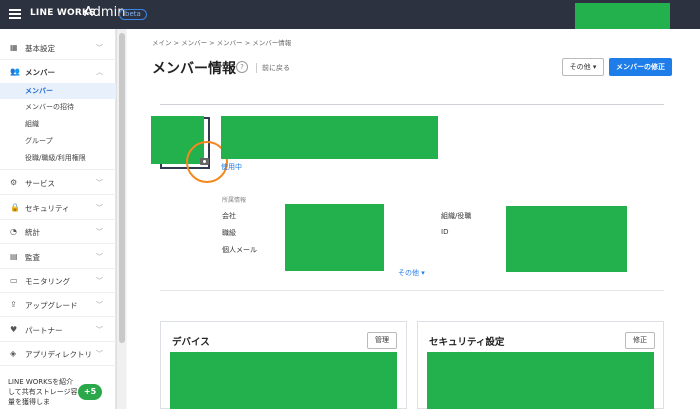  I want to click on sidebar-item-monitoring: ▭ モニタリング ﹀, so click(58, 281).